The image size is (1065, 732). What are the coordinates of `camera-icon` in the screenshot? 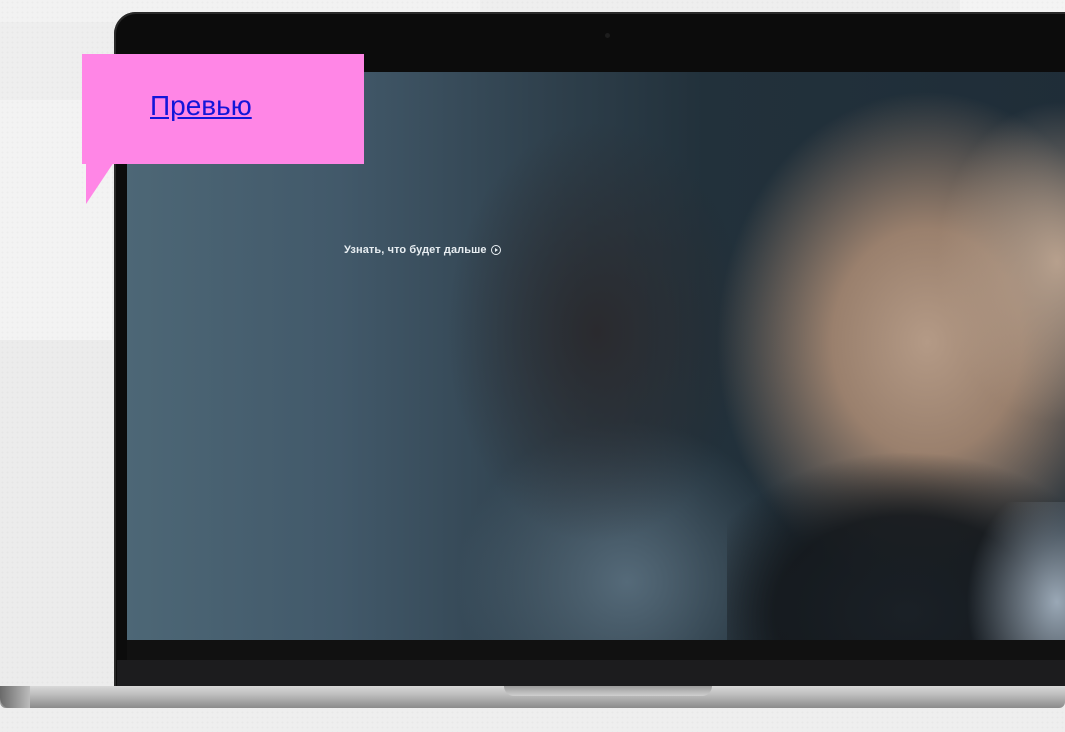 It's located at (607, 35).